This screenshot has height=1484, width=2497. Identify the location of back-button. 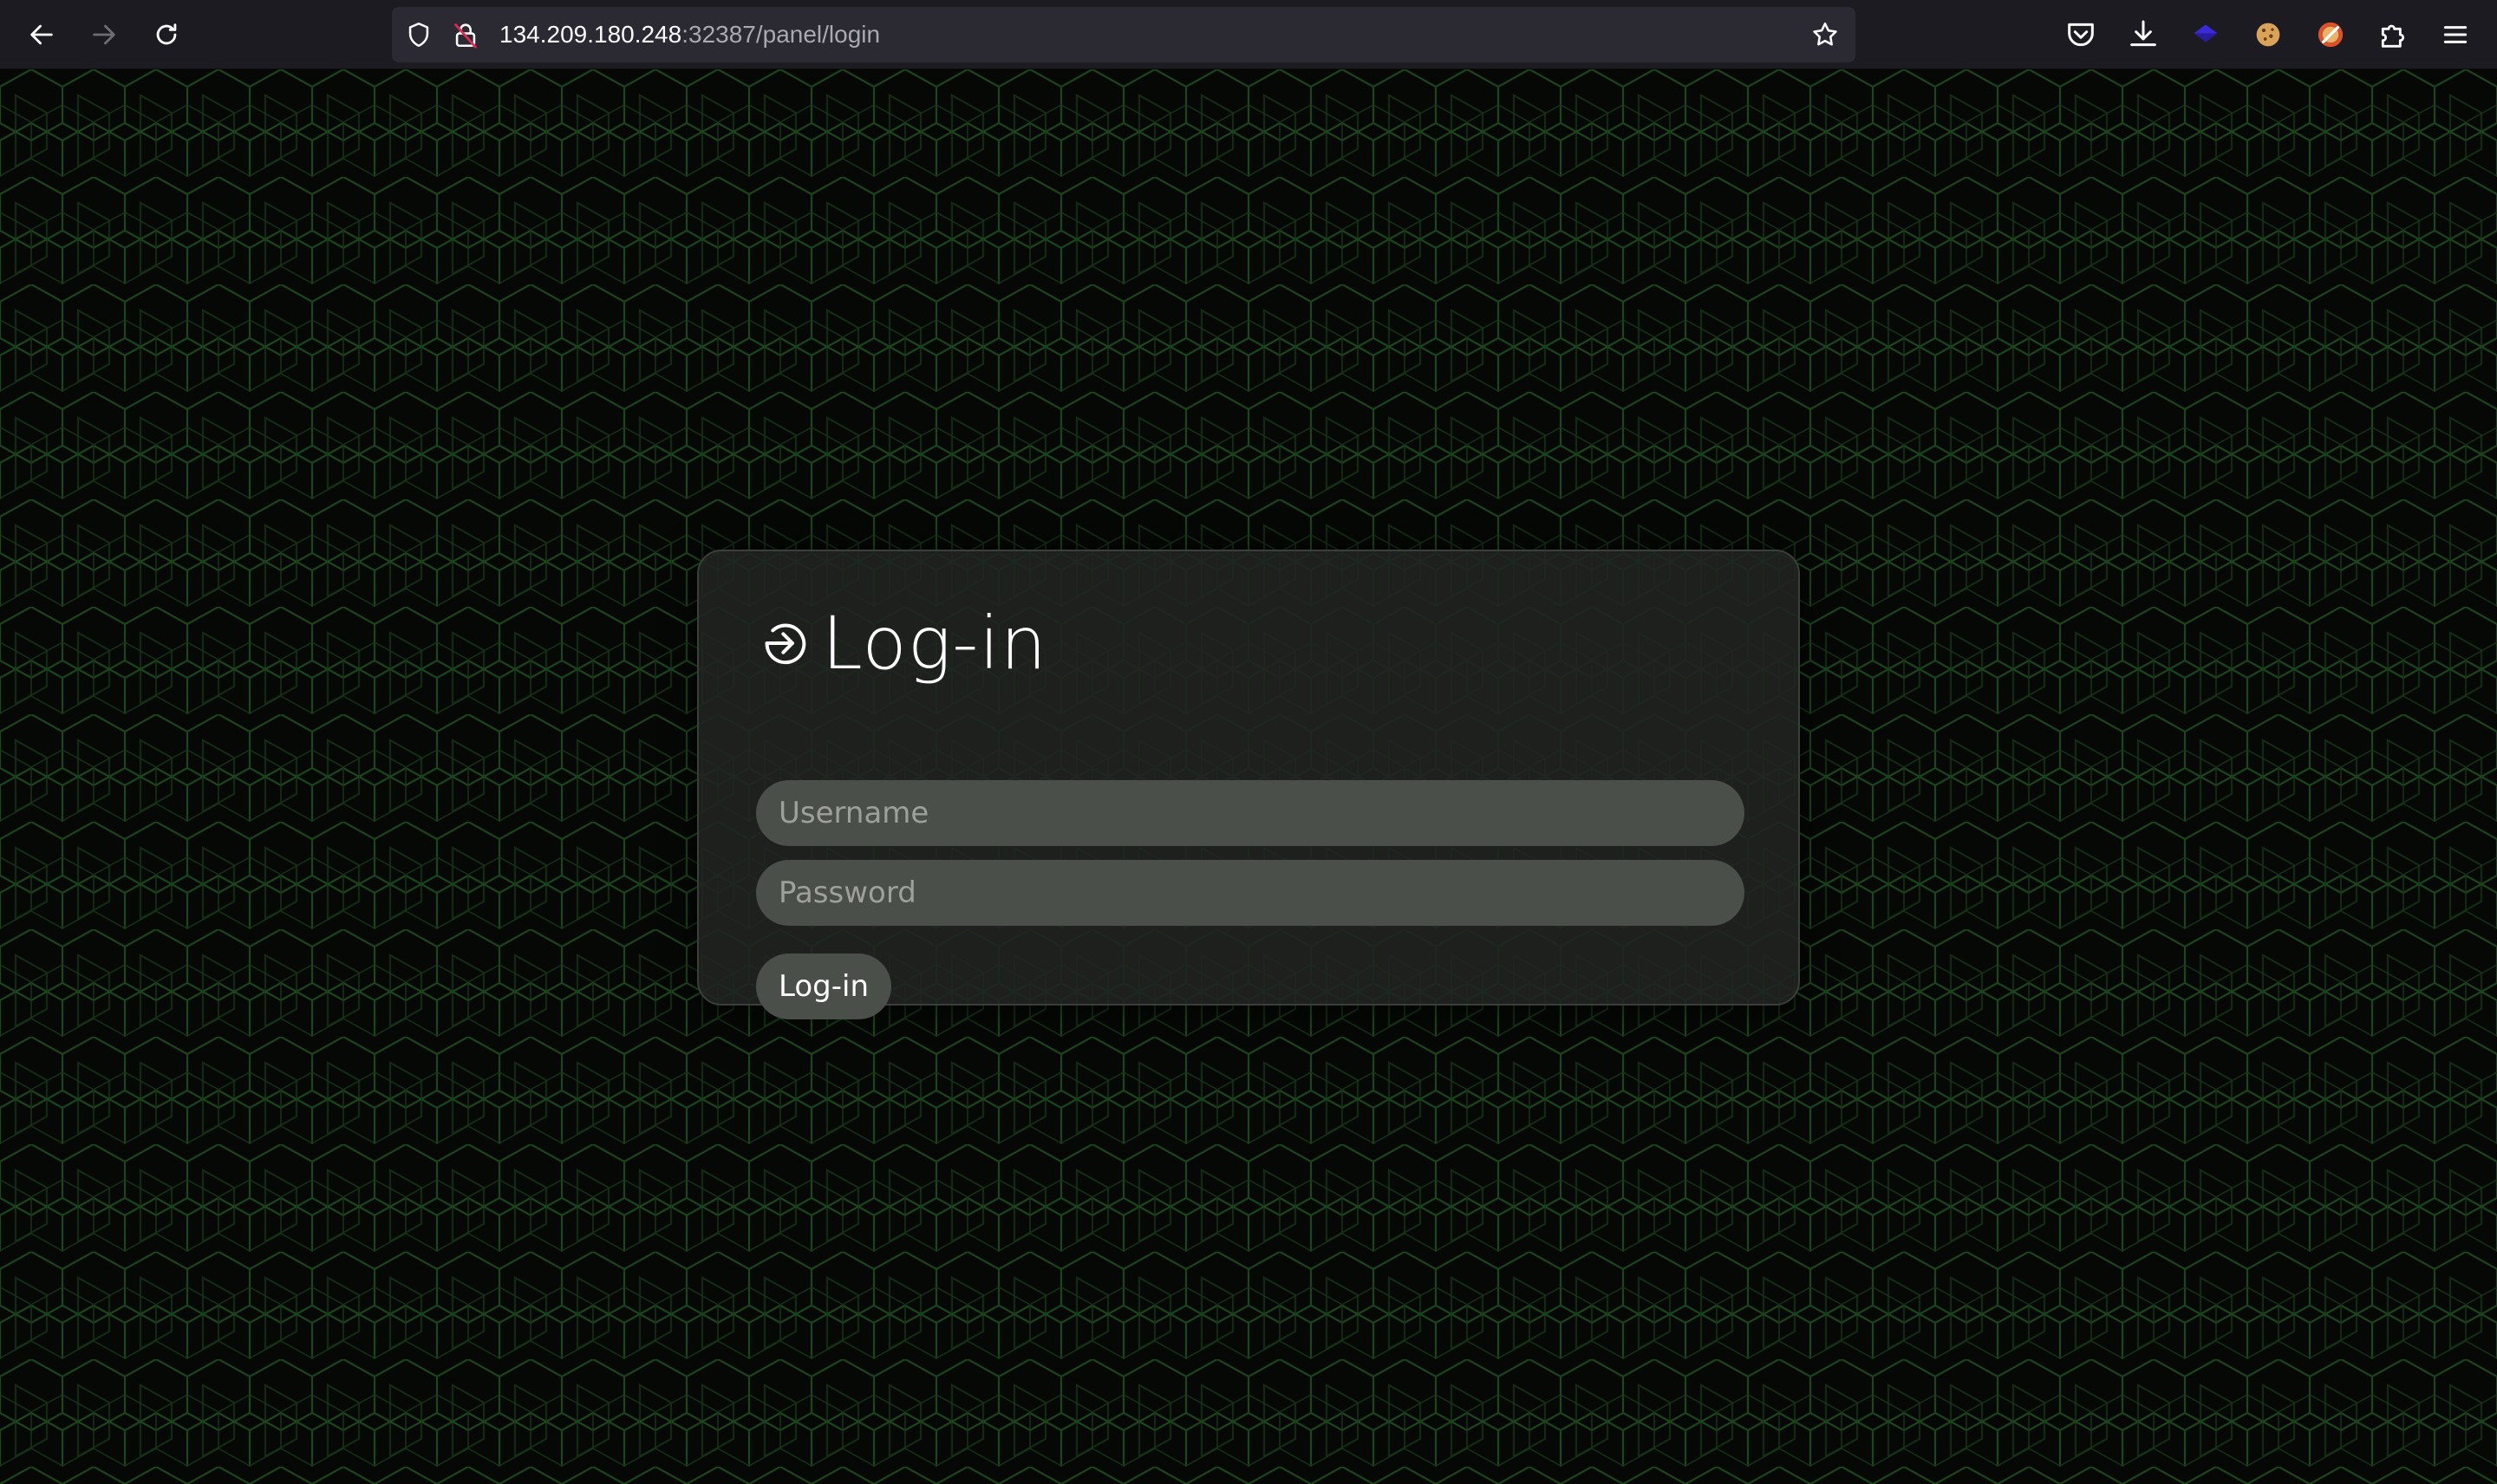
(41, 34).